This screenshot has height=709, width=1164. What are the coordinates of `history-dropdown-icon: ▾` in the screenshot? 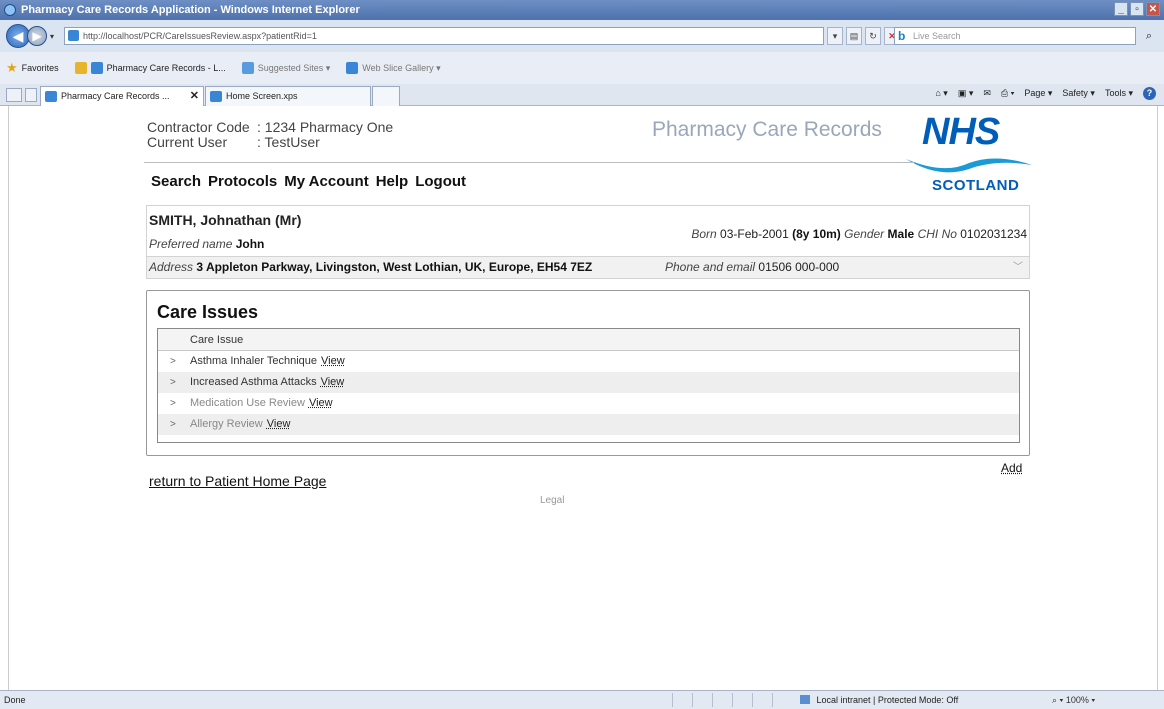 It's located at (52, 36).